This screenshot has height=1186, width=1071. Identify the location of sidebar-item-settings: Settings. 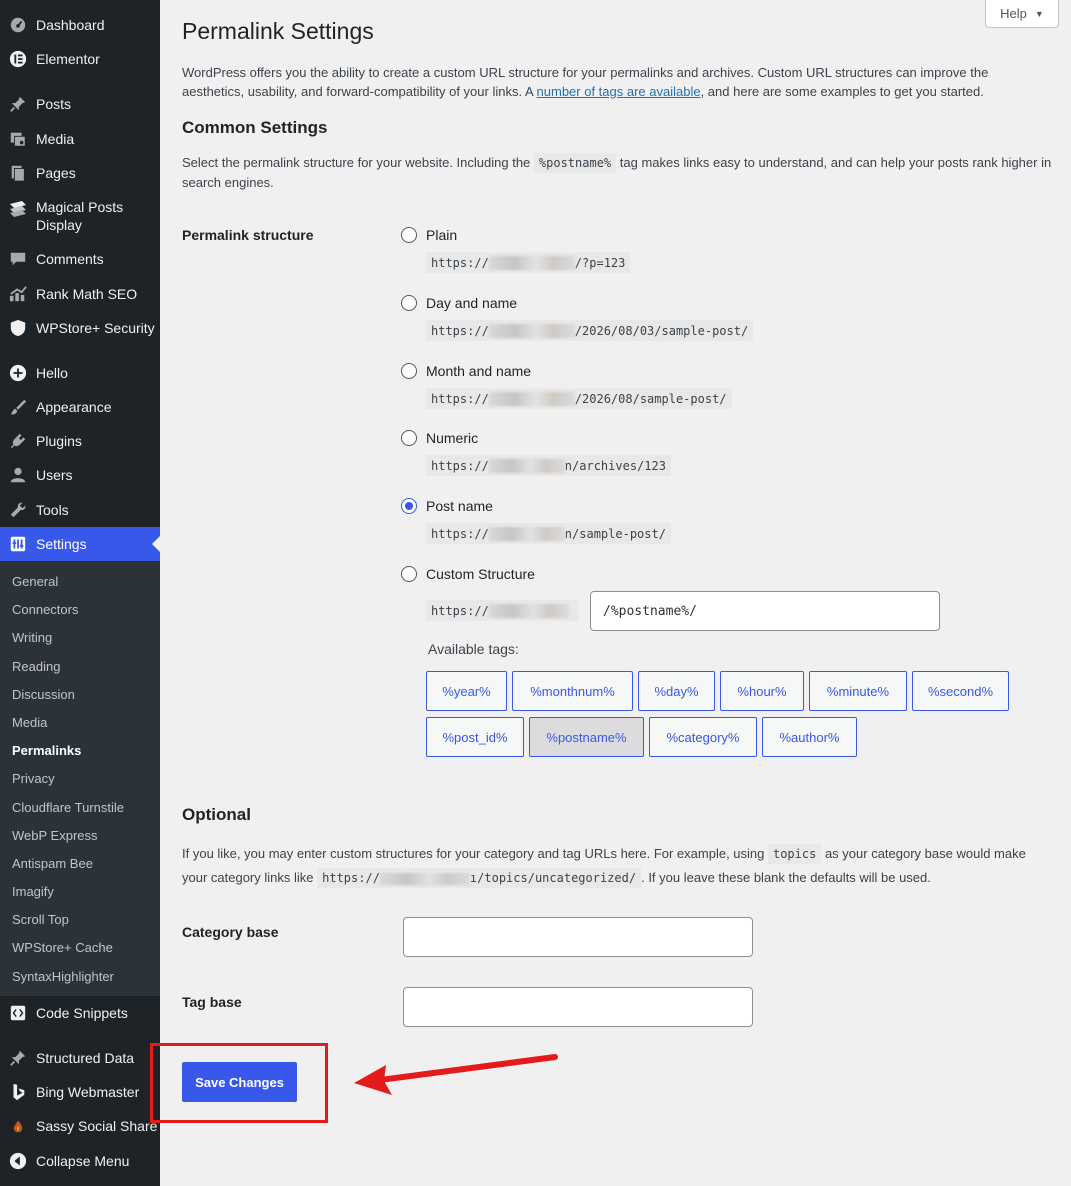
(80, 544).